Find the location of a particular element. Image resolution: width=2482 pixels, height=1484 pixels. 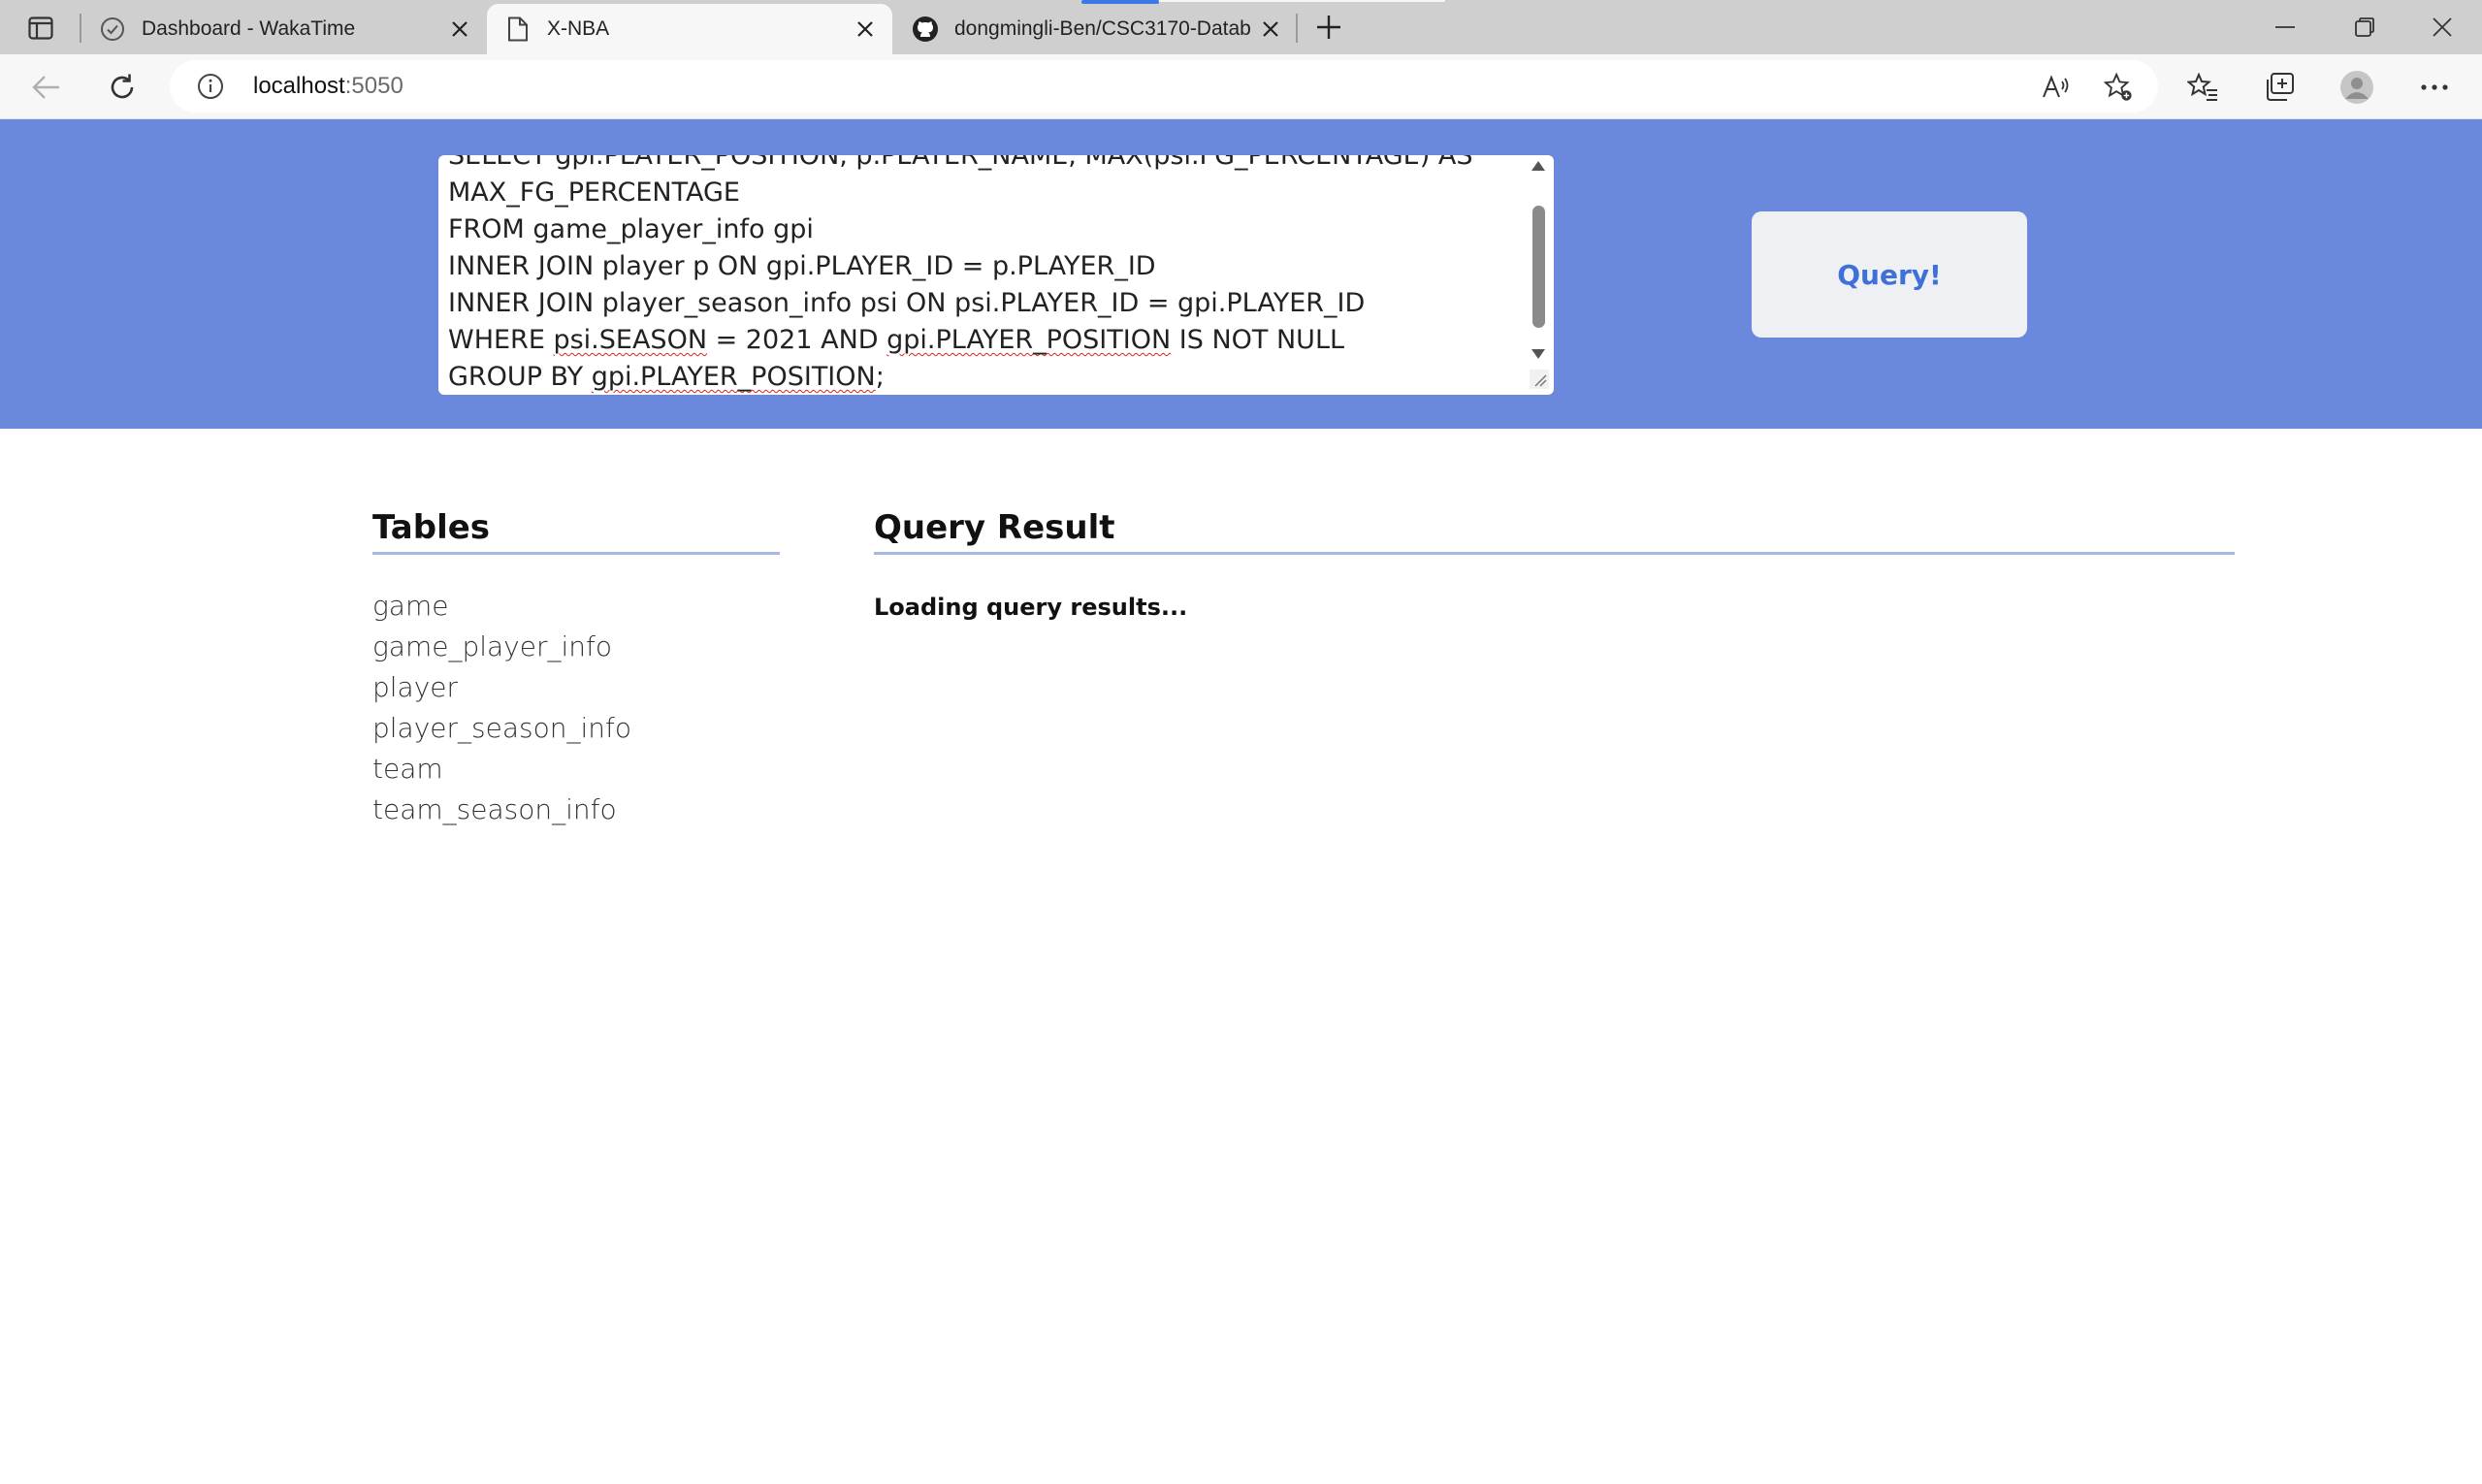

url-text: localhost:5050 is located at coordinates (328, 86).